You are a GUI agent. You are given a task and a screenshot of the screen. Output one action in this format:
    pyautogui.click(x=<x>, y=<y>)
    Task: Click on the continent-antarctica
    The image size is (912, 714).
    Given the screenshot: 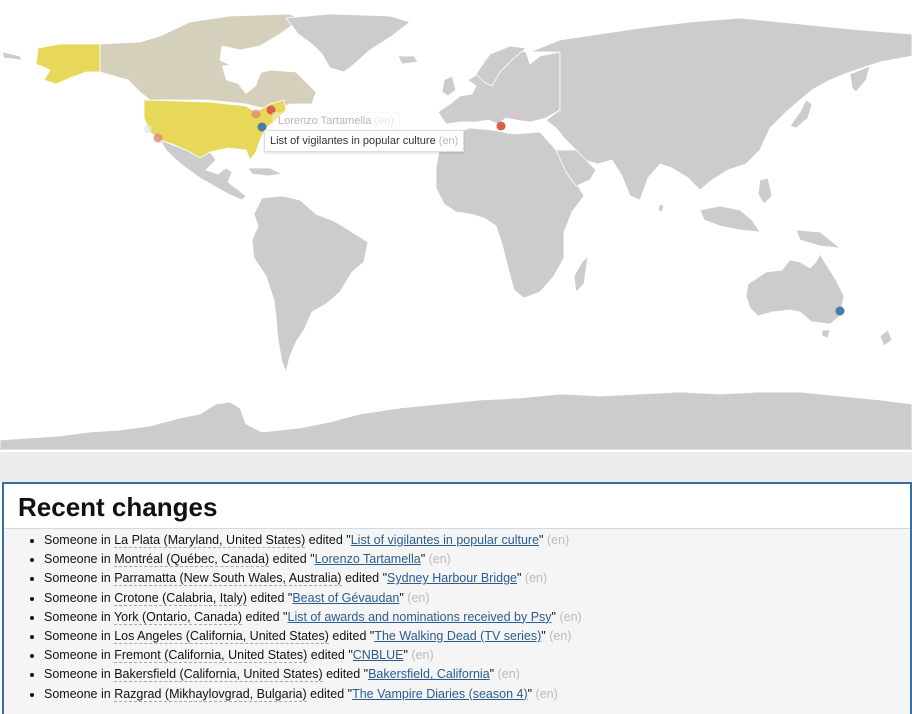 What is the action you would take?
    pyautogui.click(x=456, y=421)
    